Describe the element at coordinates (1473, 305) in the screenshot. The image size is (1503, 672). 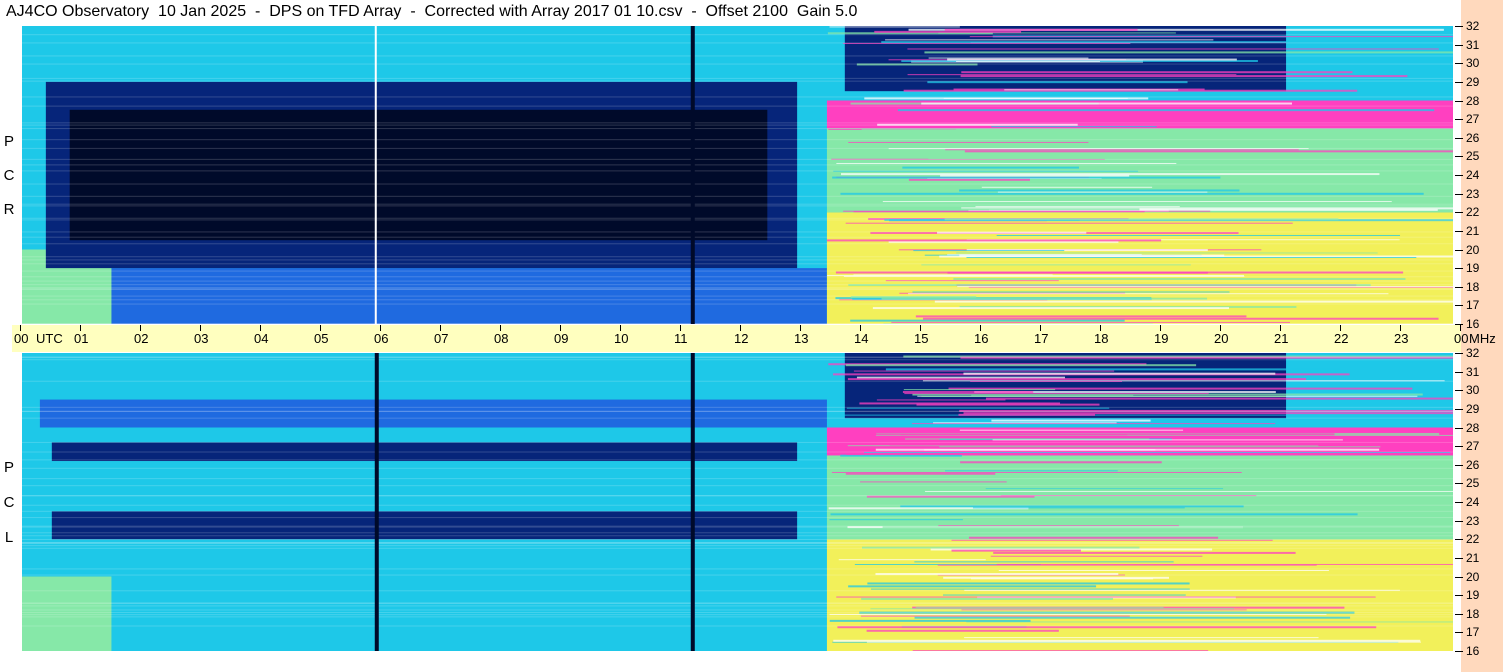
I see `freq-tick-label: 17` at that location.